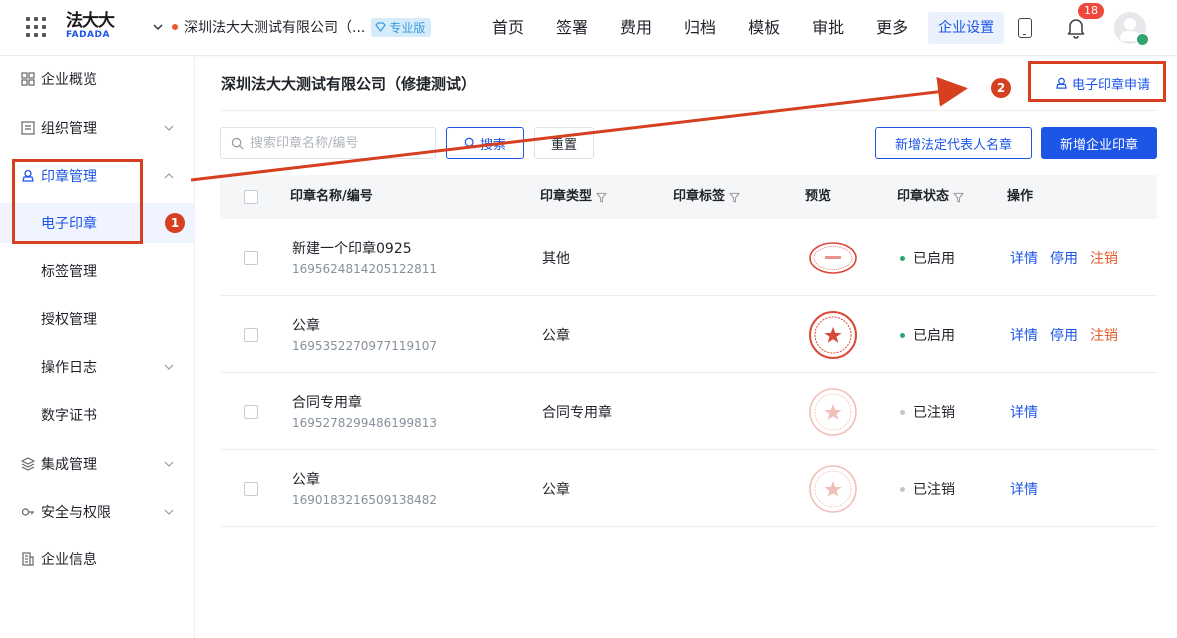  What do you see at coordinates (69, 320) in the screenshot?
I see `sidebar-item-label: 授权管理` at bounding box center [69, 320].